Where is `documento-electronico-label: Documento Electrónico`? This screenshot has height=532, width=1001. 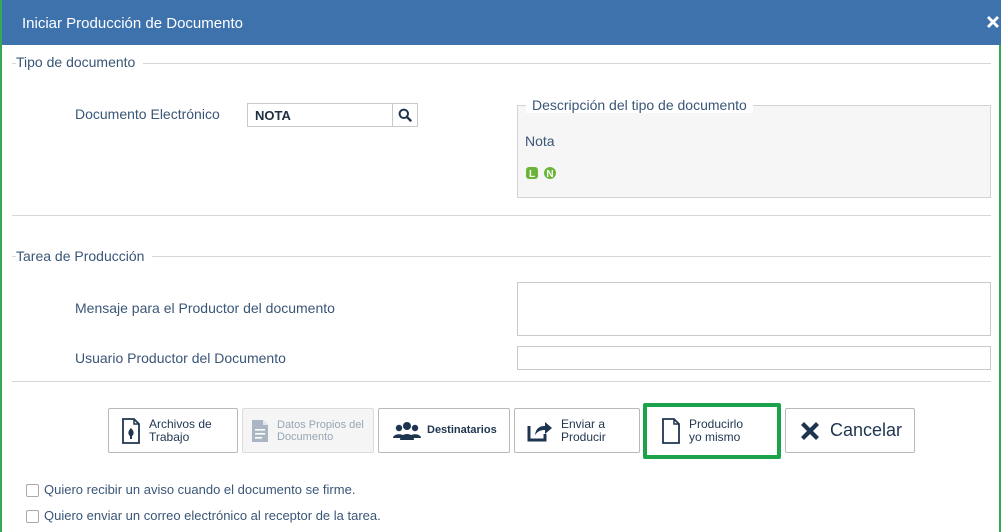
documento-electronico-label: Documento Electrónico is located at coordinates (147, 114).